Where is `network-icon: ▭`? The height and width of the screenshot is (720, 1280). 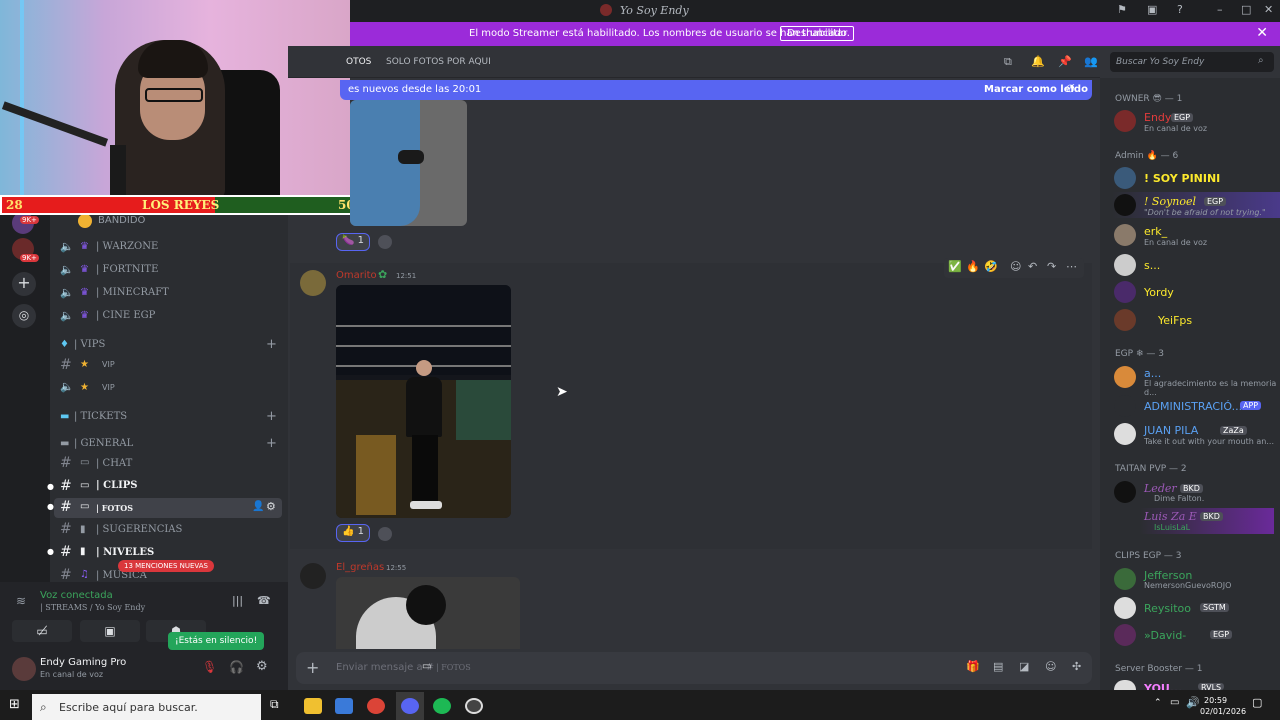
network-icon: ▭ is located at coordinates (1174, 702).